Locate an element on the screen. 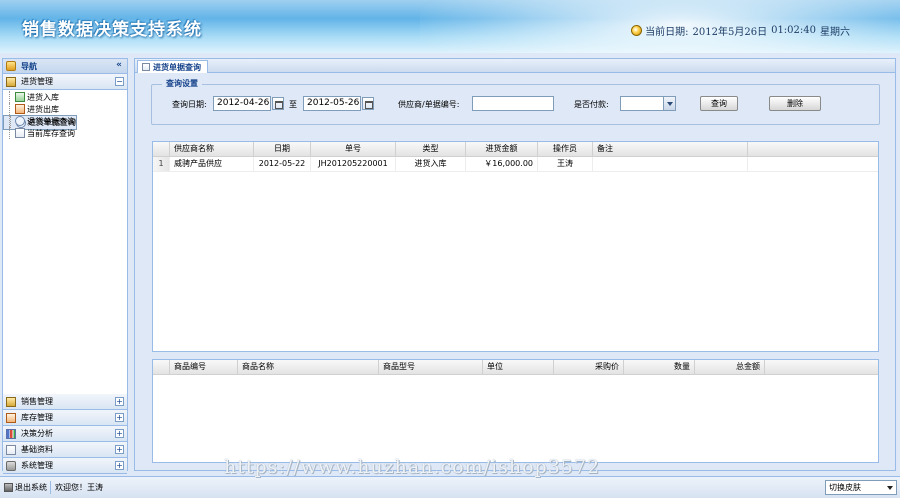  query-legend: 查询设置 is located at coordinates (182, 83).